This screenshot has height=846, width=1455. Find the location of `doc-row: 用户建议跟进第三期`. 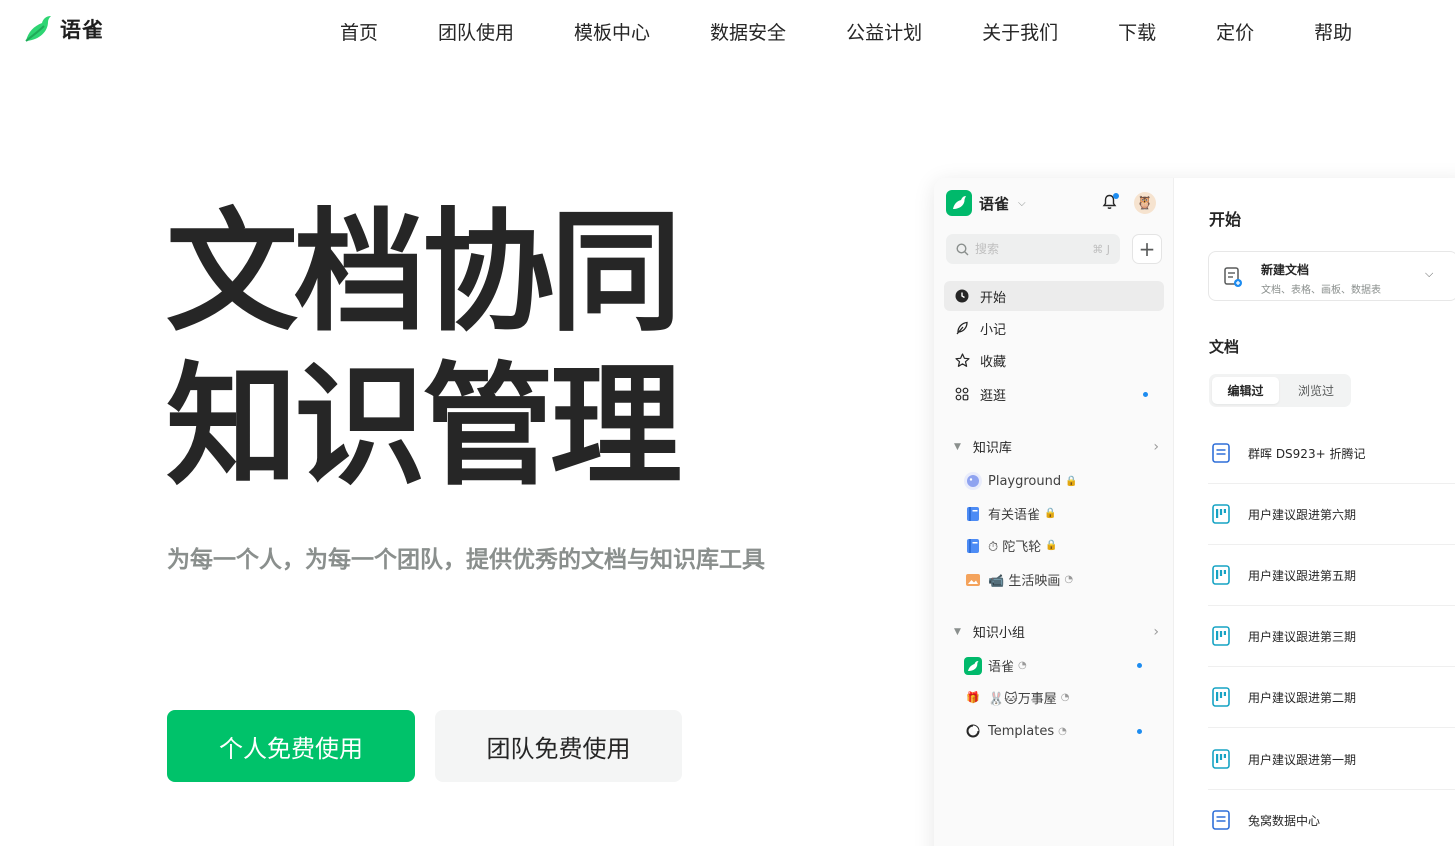

doc-row: 用户建议跟进第三期 is located at coordinates (1331, 636).